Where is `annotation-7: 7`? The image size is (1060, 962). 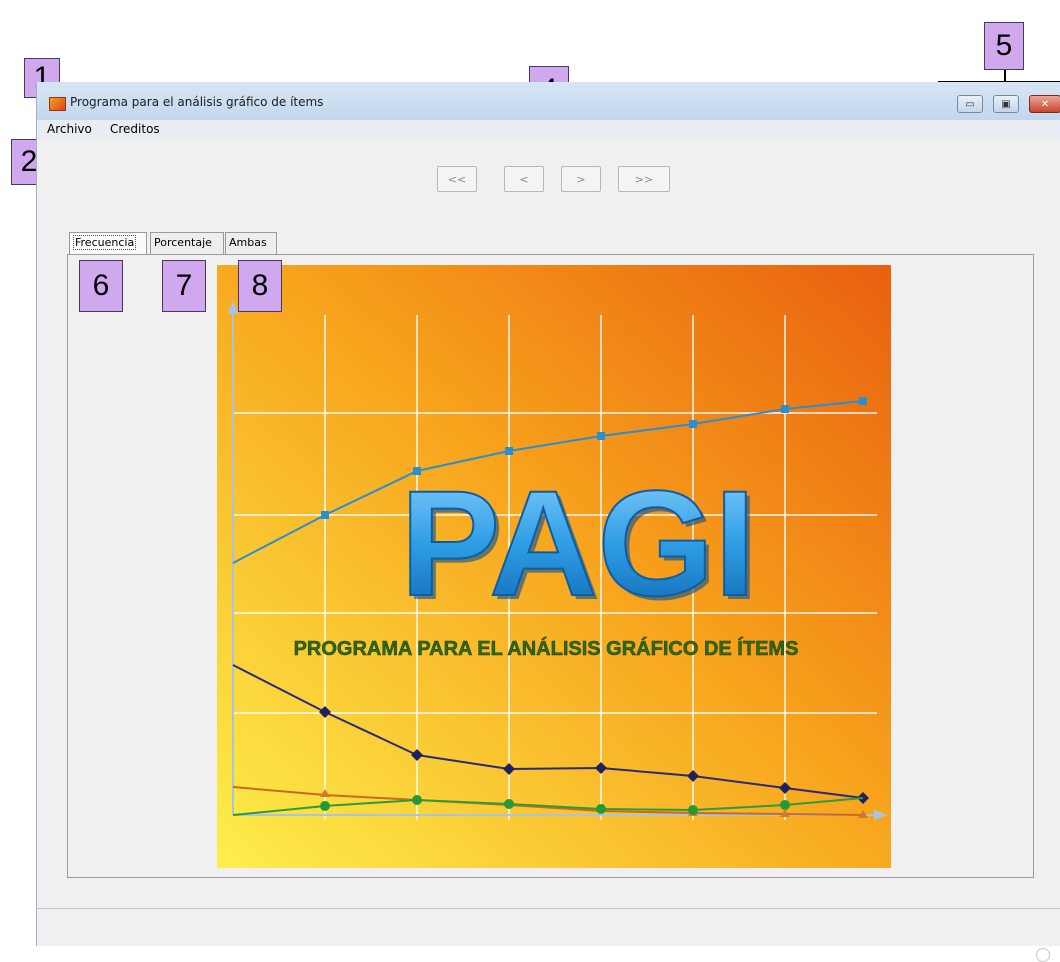 annotation-7: 7 is located at coordinates (184, 286).